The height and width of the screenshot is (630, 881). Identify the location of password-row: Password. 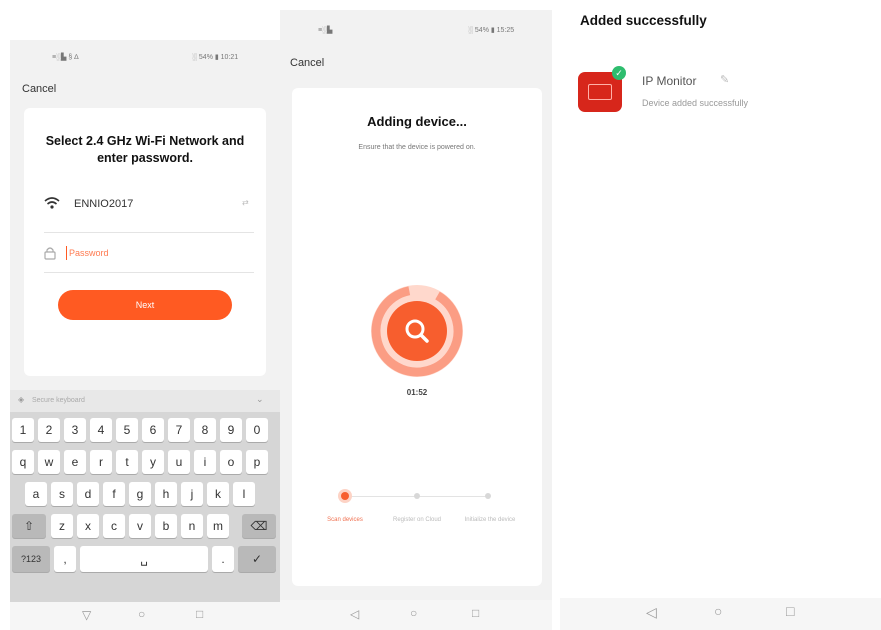
(149, 256).